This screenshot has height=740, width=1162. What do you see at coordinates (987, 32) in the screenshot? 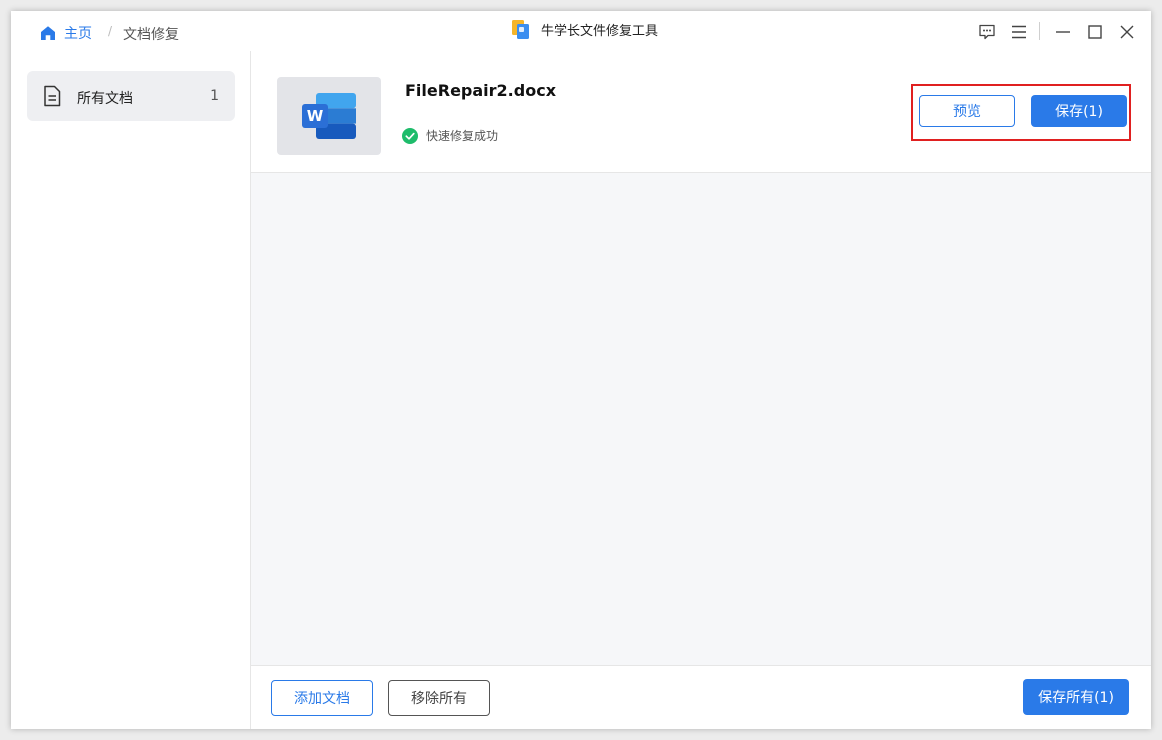
I see `feedback-icon` at bounding box center [987, 32].